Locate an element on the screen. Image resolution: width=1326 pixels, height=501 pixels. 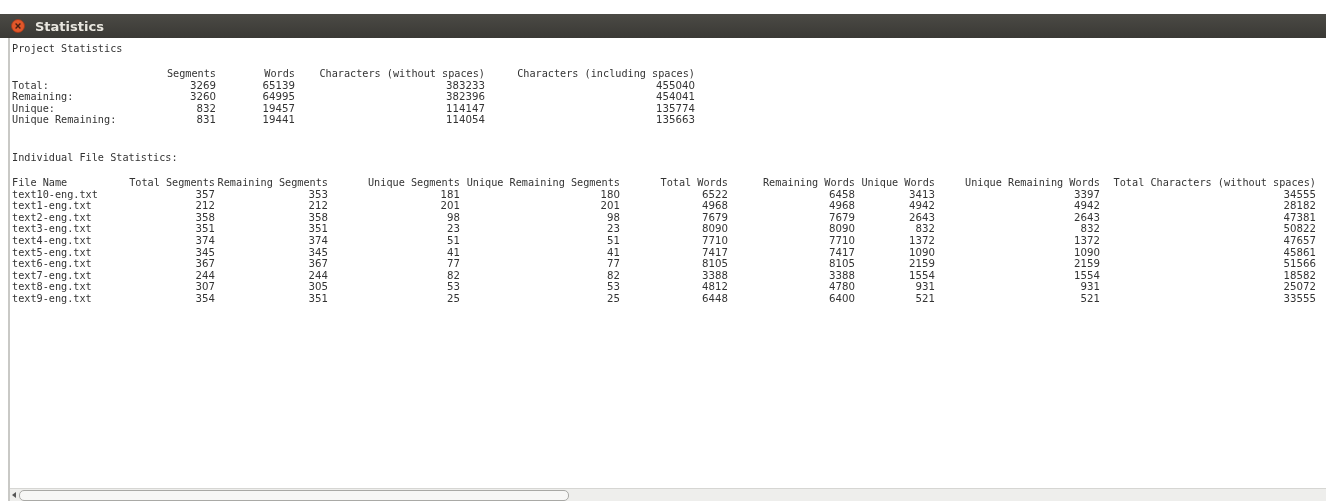
table-cell-text: 351 is located at coordinates (317, 298).